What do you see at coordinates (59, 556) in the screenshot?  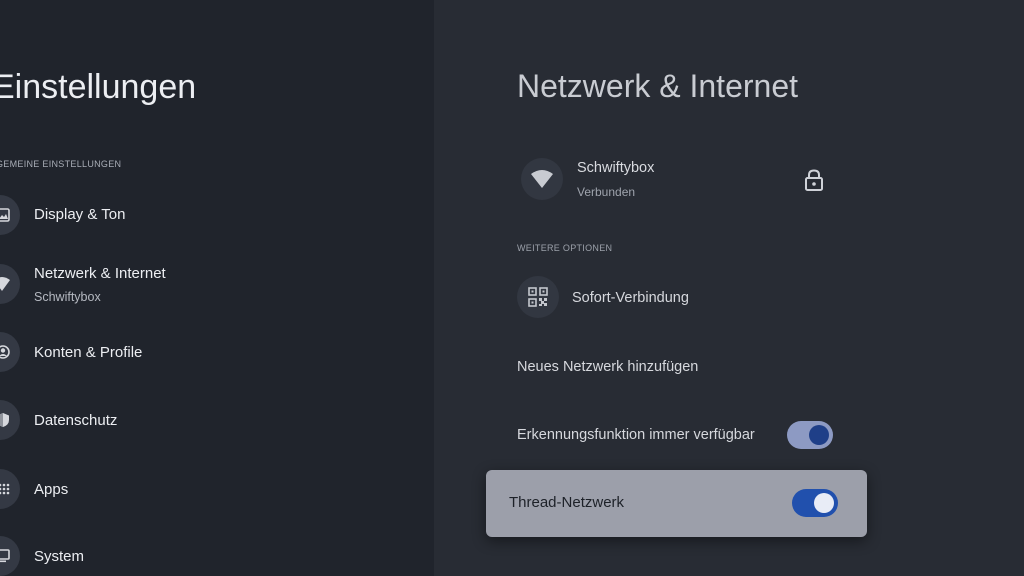 I see `sidebar-item-label: System` at bounding box center [59, 556].